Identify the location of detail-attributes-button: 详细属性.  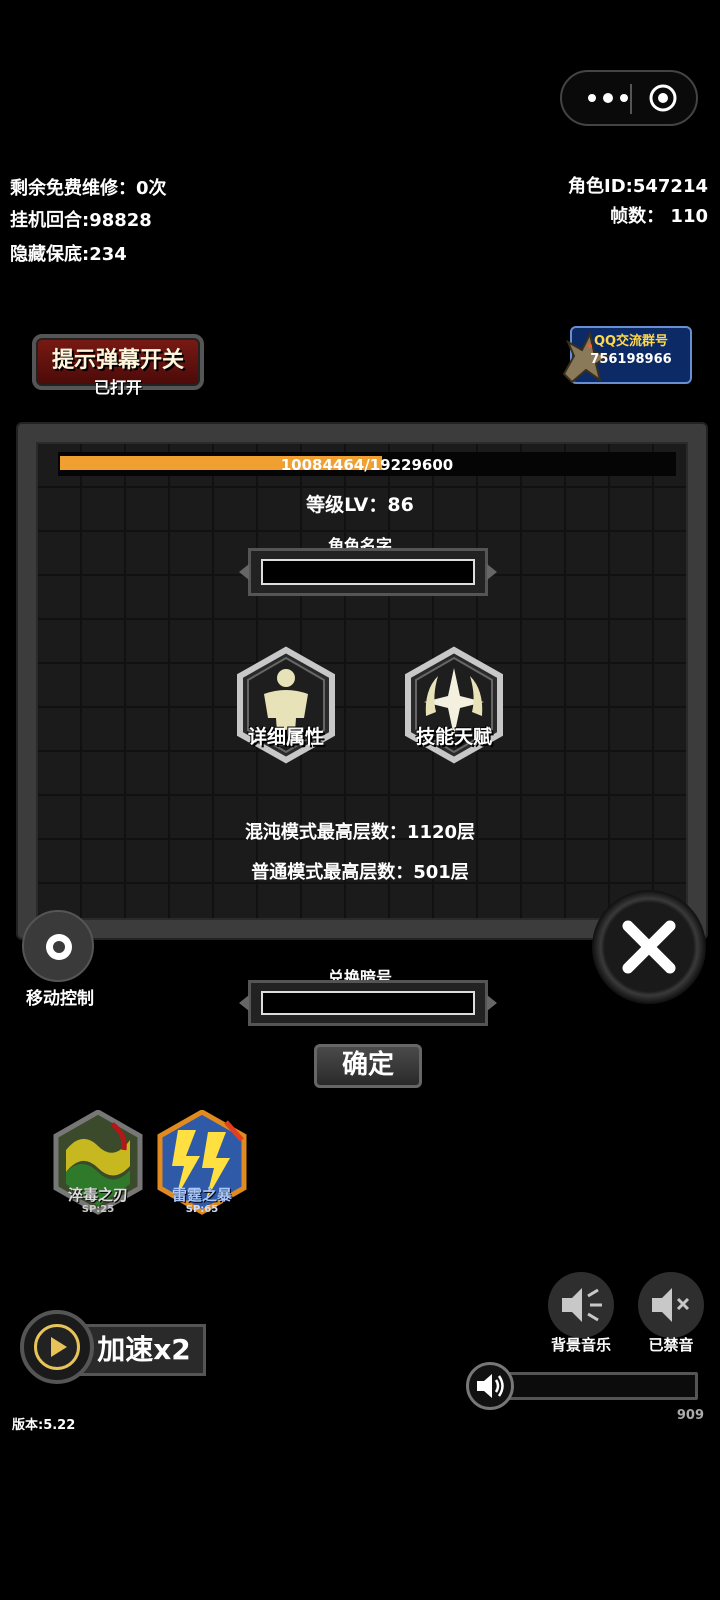
(286, 705).